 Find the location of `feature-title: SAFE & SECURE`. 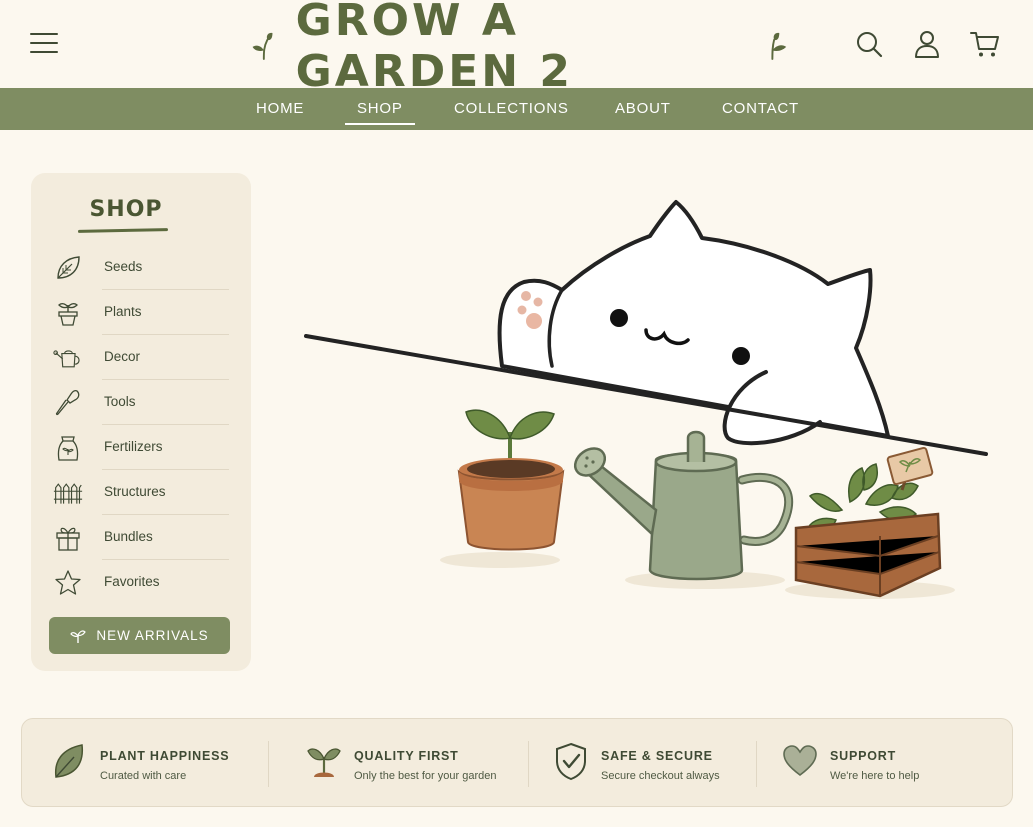

feature-title: SAFE & SECURE is located at coordinates (657, 756).